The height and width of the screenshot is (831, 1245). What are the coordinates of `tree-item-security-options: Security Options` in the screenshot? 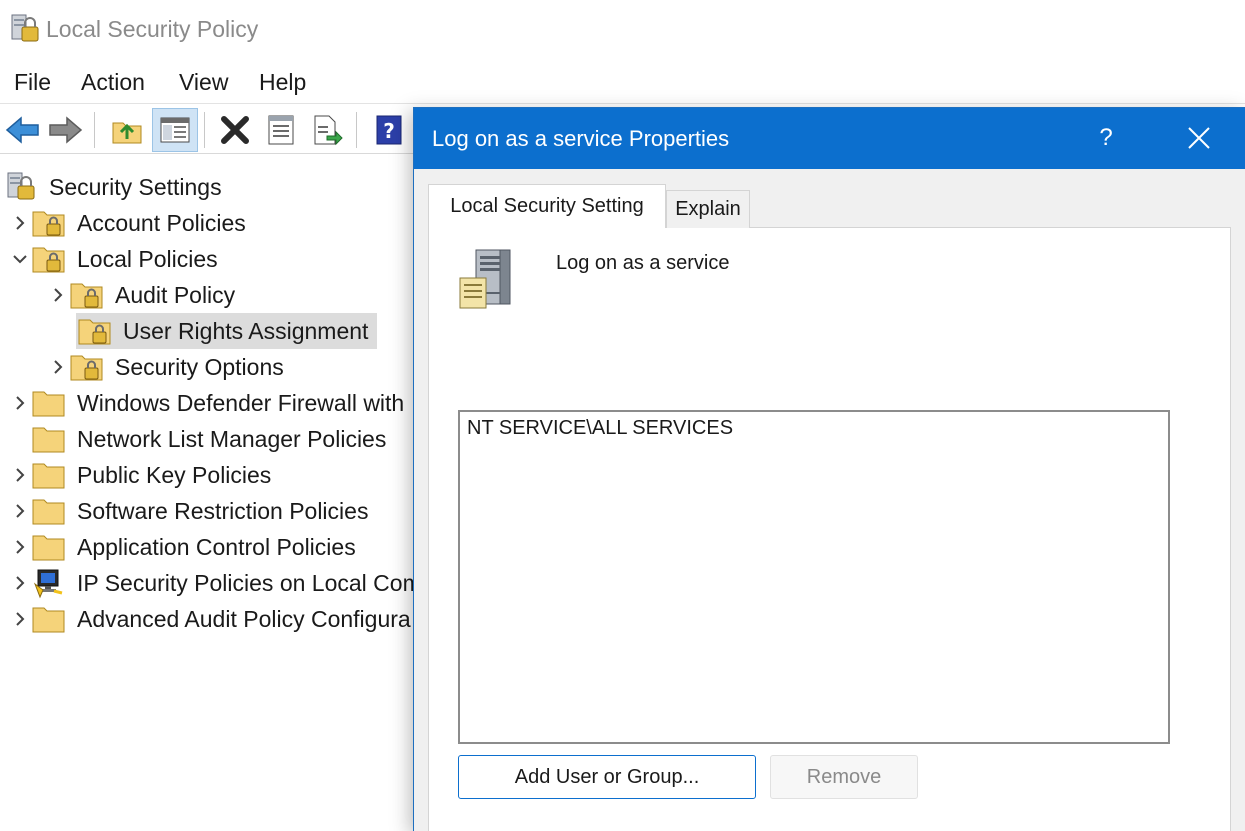 It's located at (166, 367).